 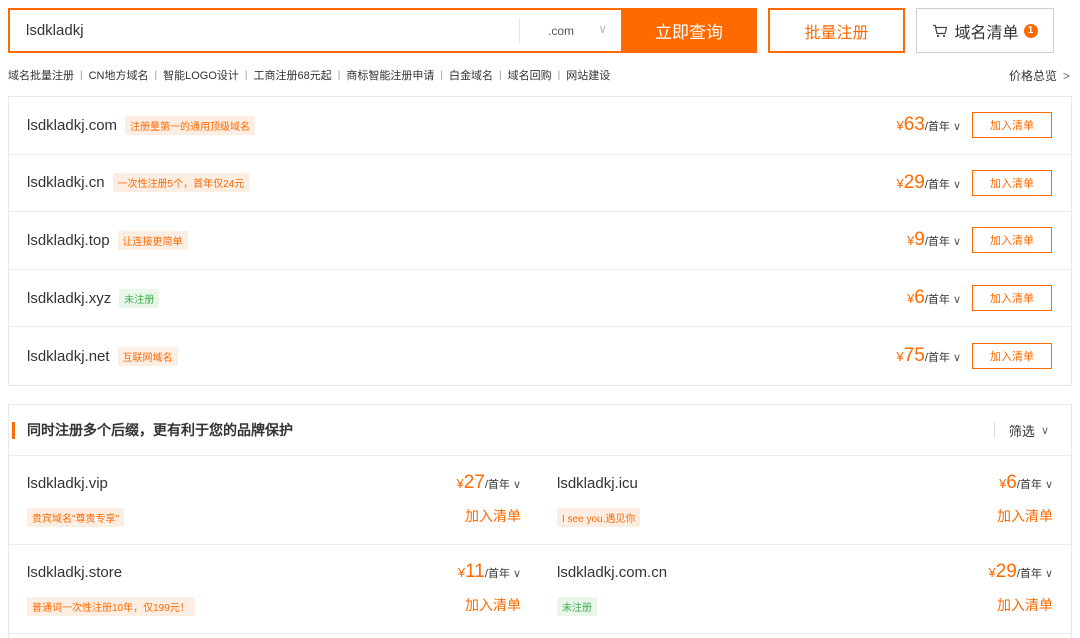 I want to click on recommend-item: lsdkladkj.icu I see you.遇见你 ¥6/首年 ∨ 加入清单, so click(x=805, y=500).